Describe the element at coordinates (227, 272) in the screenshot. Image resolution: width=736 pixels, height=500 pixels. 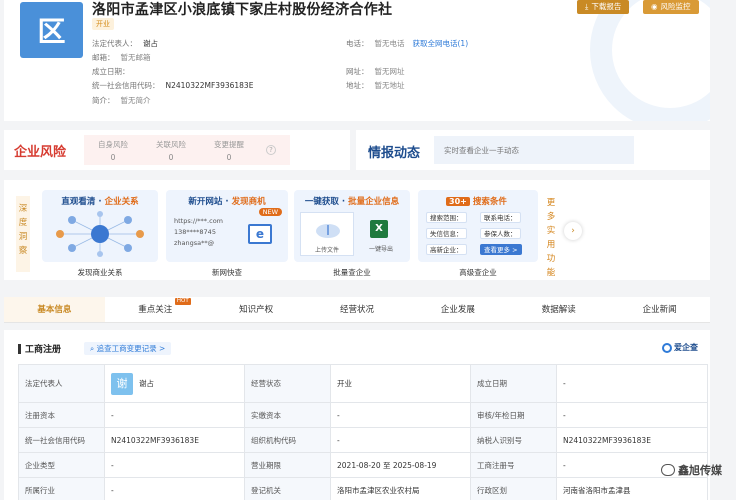
I see `tile-caption: 新网快查` at that location.